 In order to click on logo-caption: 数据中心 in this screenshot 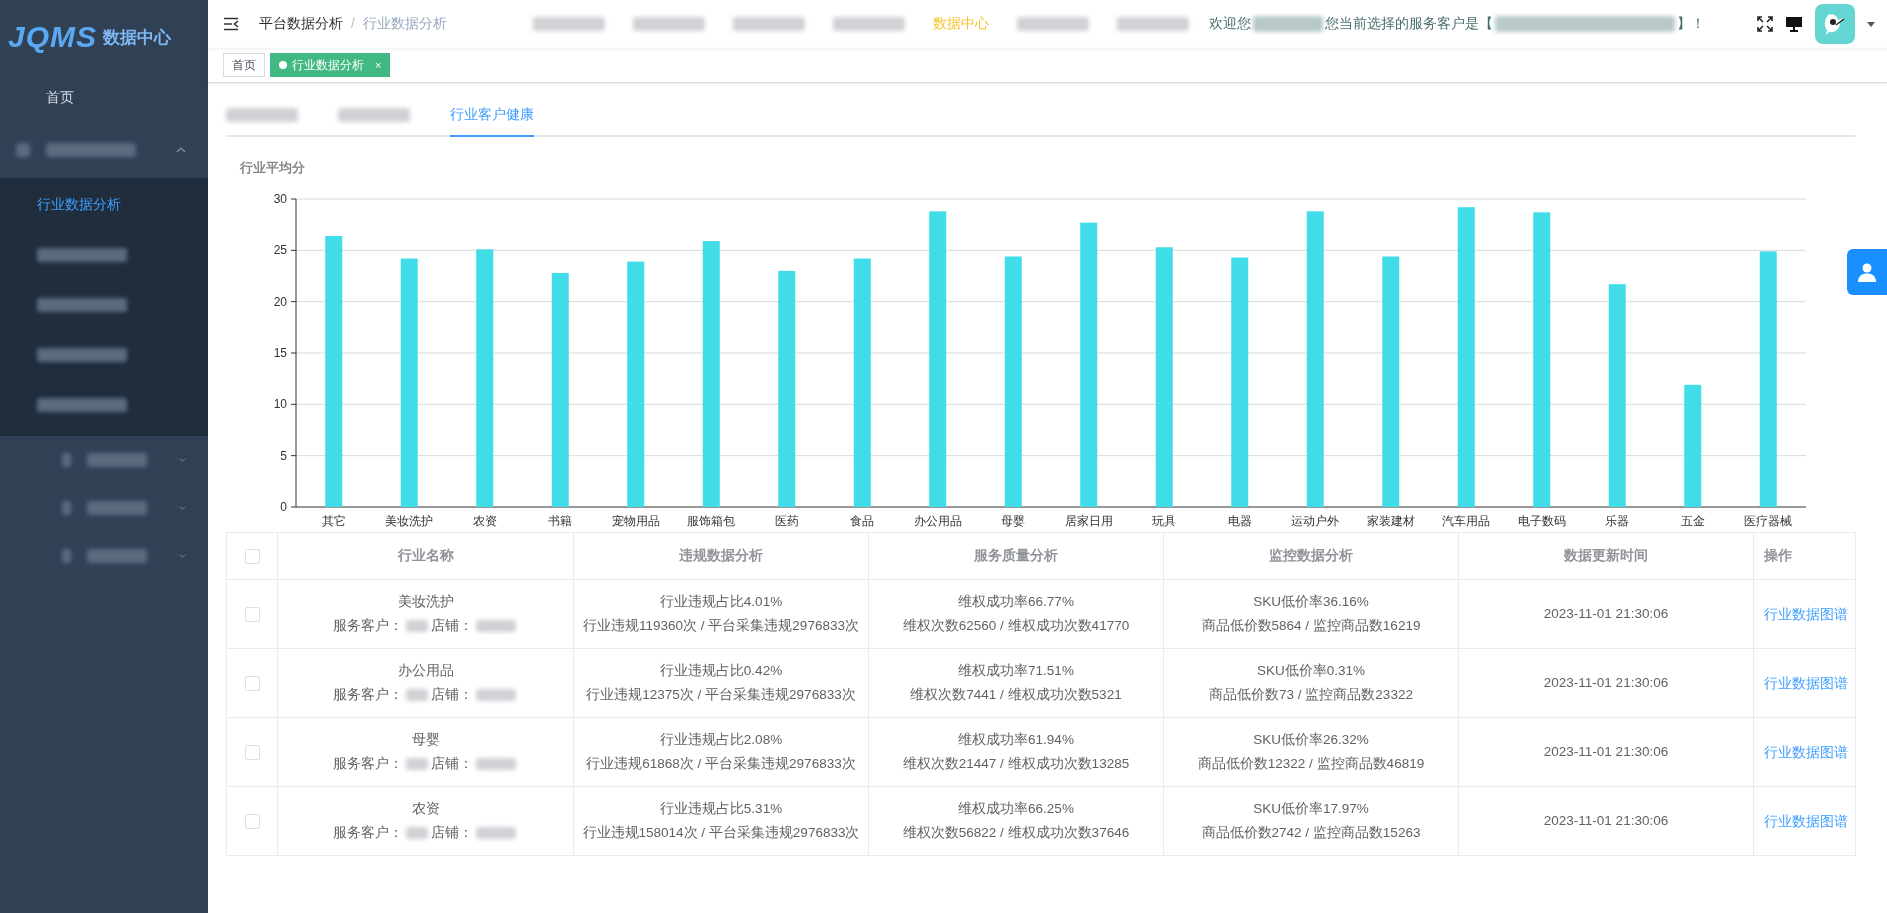, I will do `click(137, 37)`.